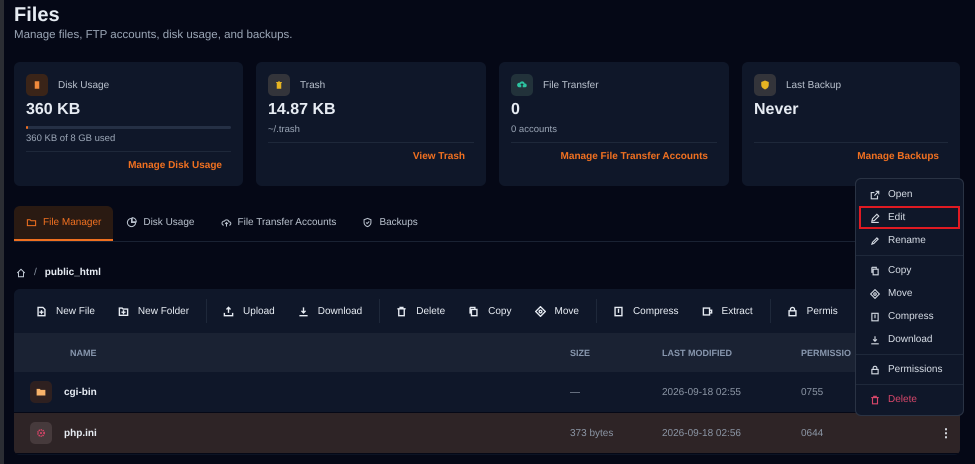 The width and height of the screenshot is (975, 464). I want to click on card-label: Last Backup, so click(814, 85).